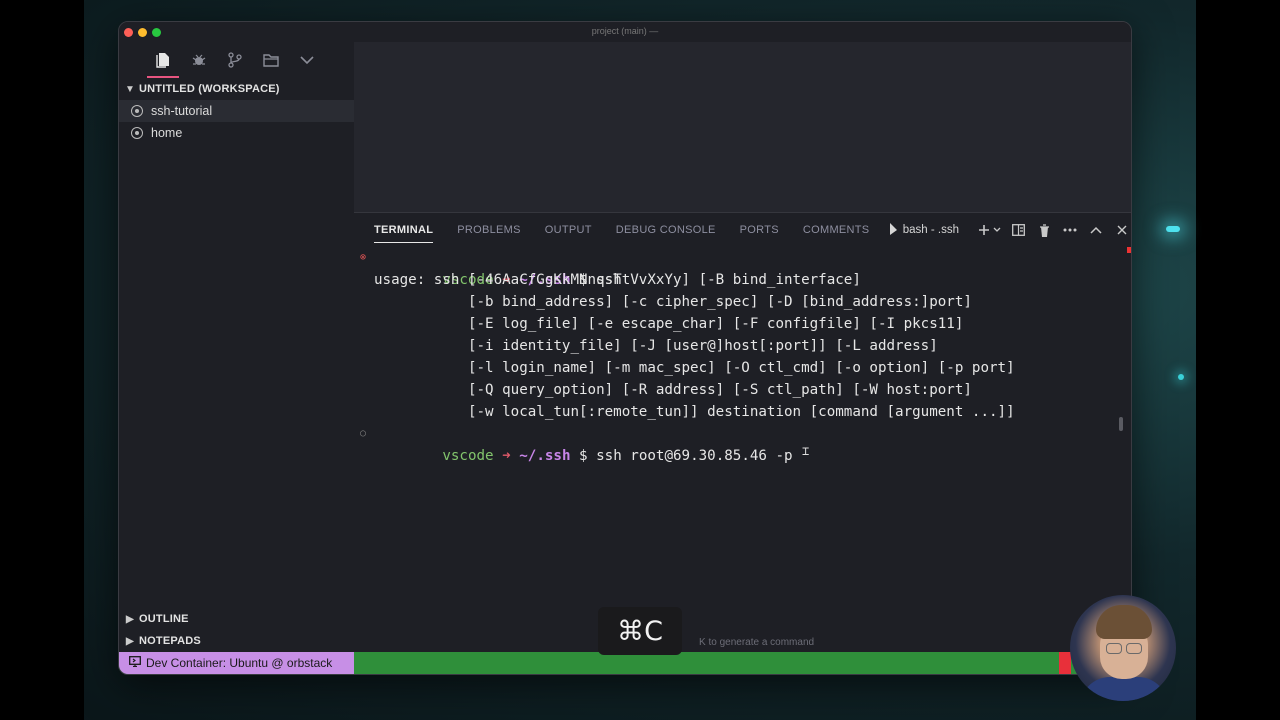  What do you see at coordinates (199, 60) in the screenshot?
I see `debug-icon` at bounding box center [199, 60].